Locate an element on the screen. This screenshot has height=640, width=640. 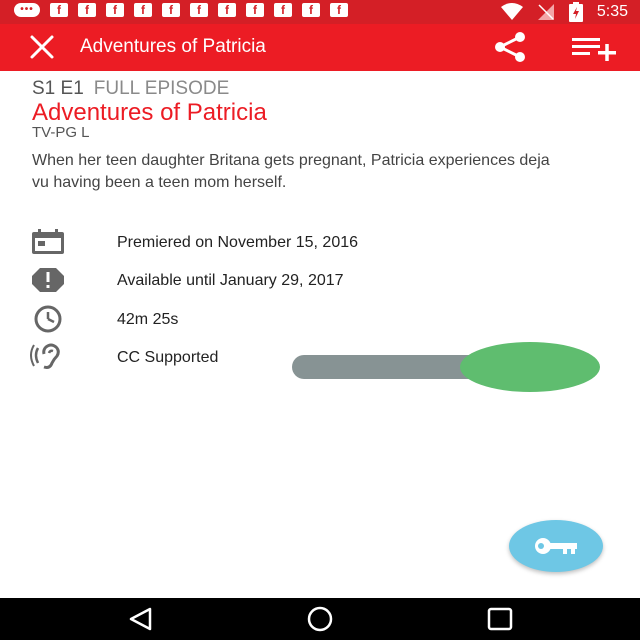
availability-row: Available until January 29, 2017 is located at coordinates (250, 281).